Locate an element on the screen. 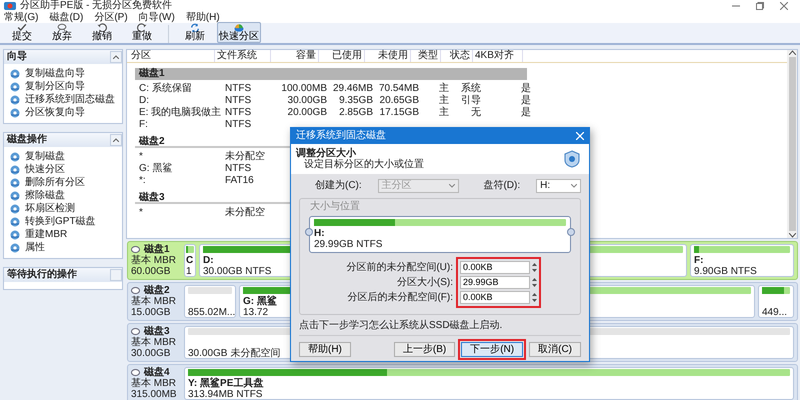 This screenshot has width=800, height=400. table-cell-text: F: is located at coordinates (144, 125).